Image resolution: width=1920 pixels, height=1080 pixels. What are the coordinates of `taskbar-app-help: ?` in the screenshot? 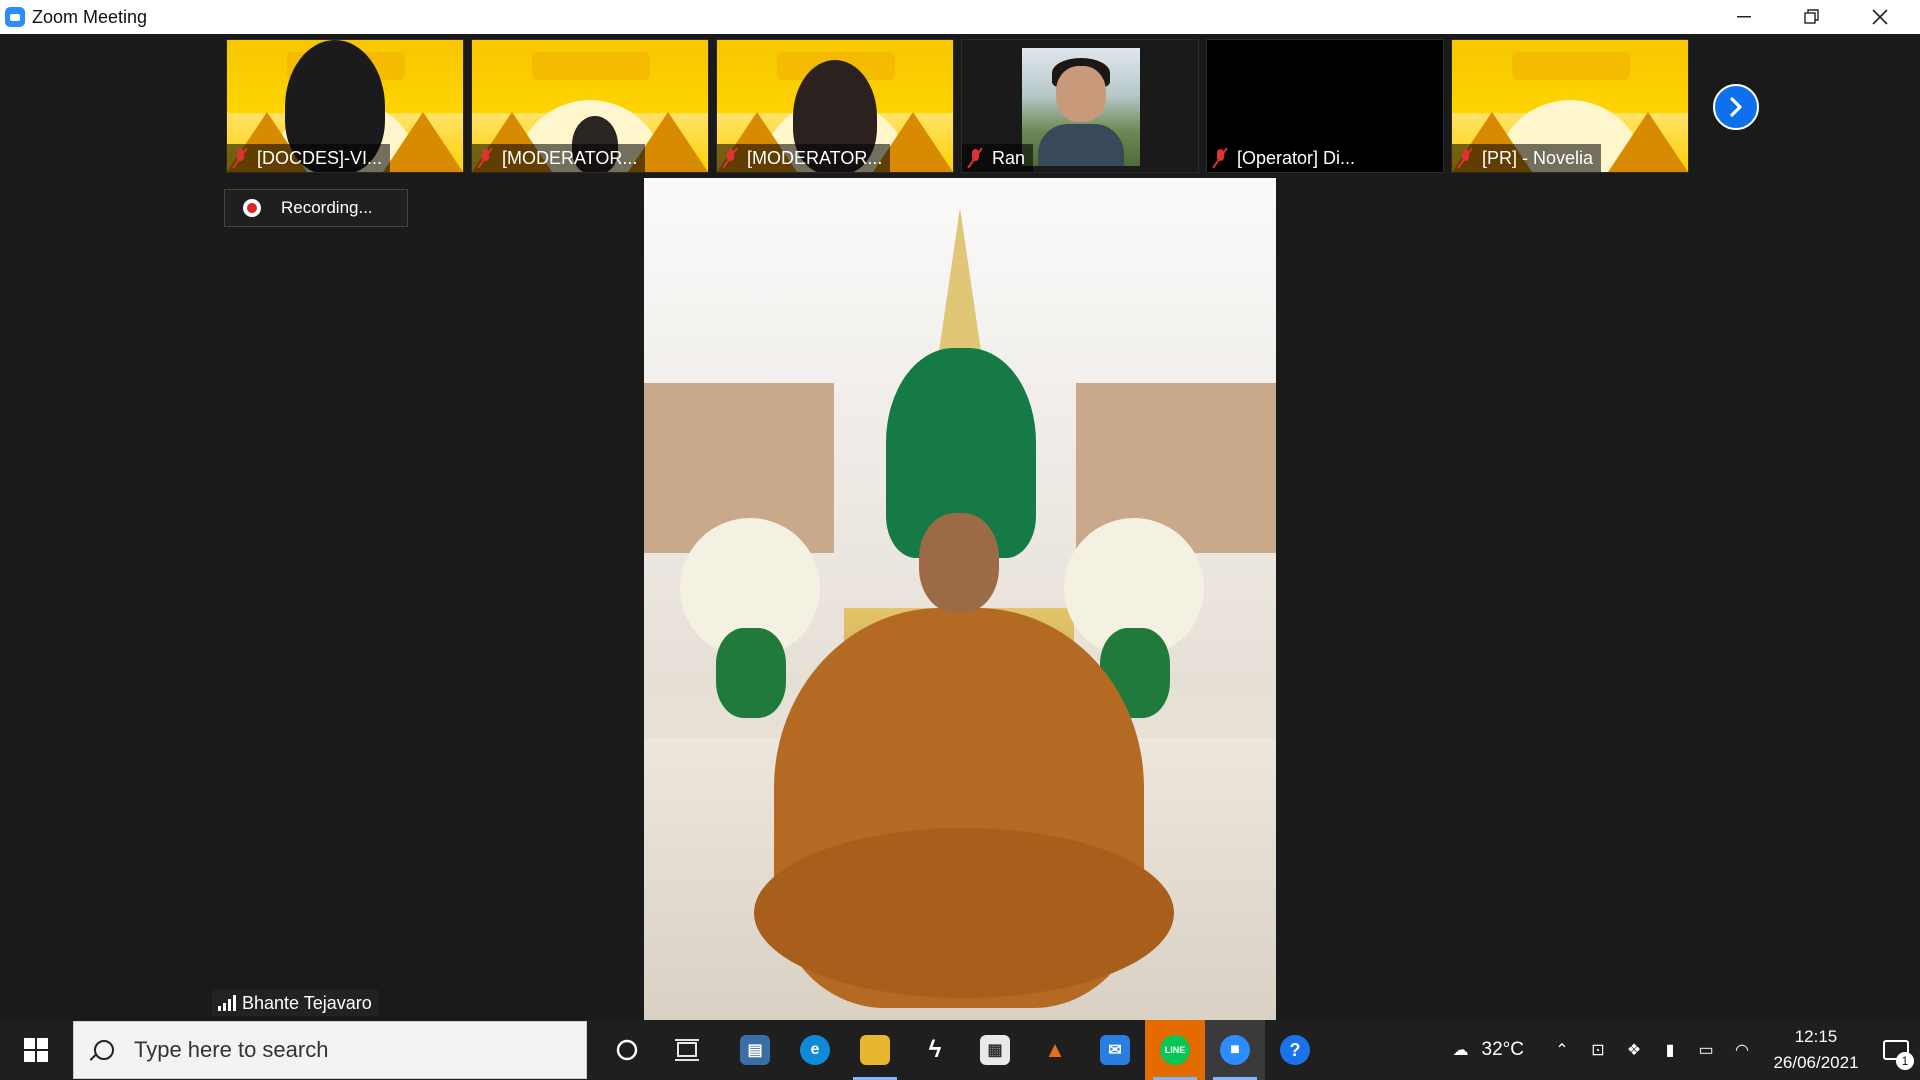 It's located at (1295, 1050).